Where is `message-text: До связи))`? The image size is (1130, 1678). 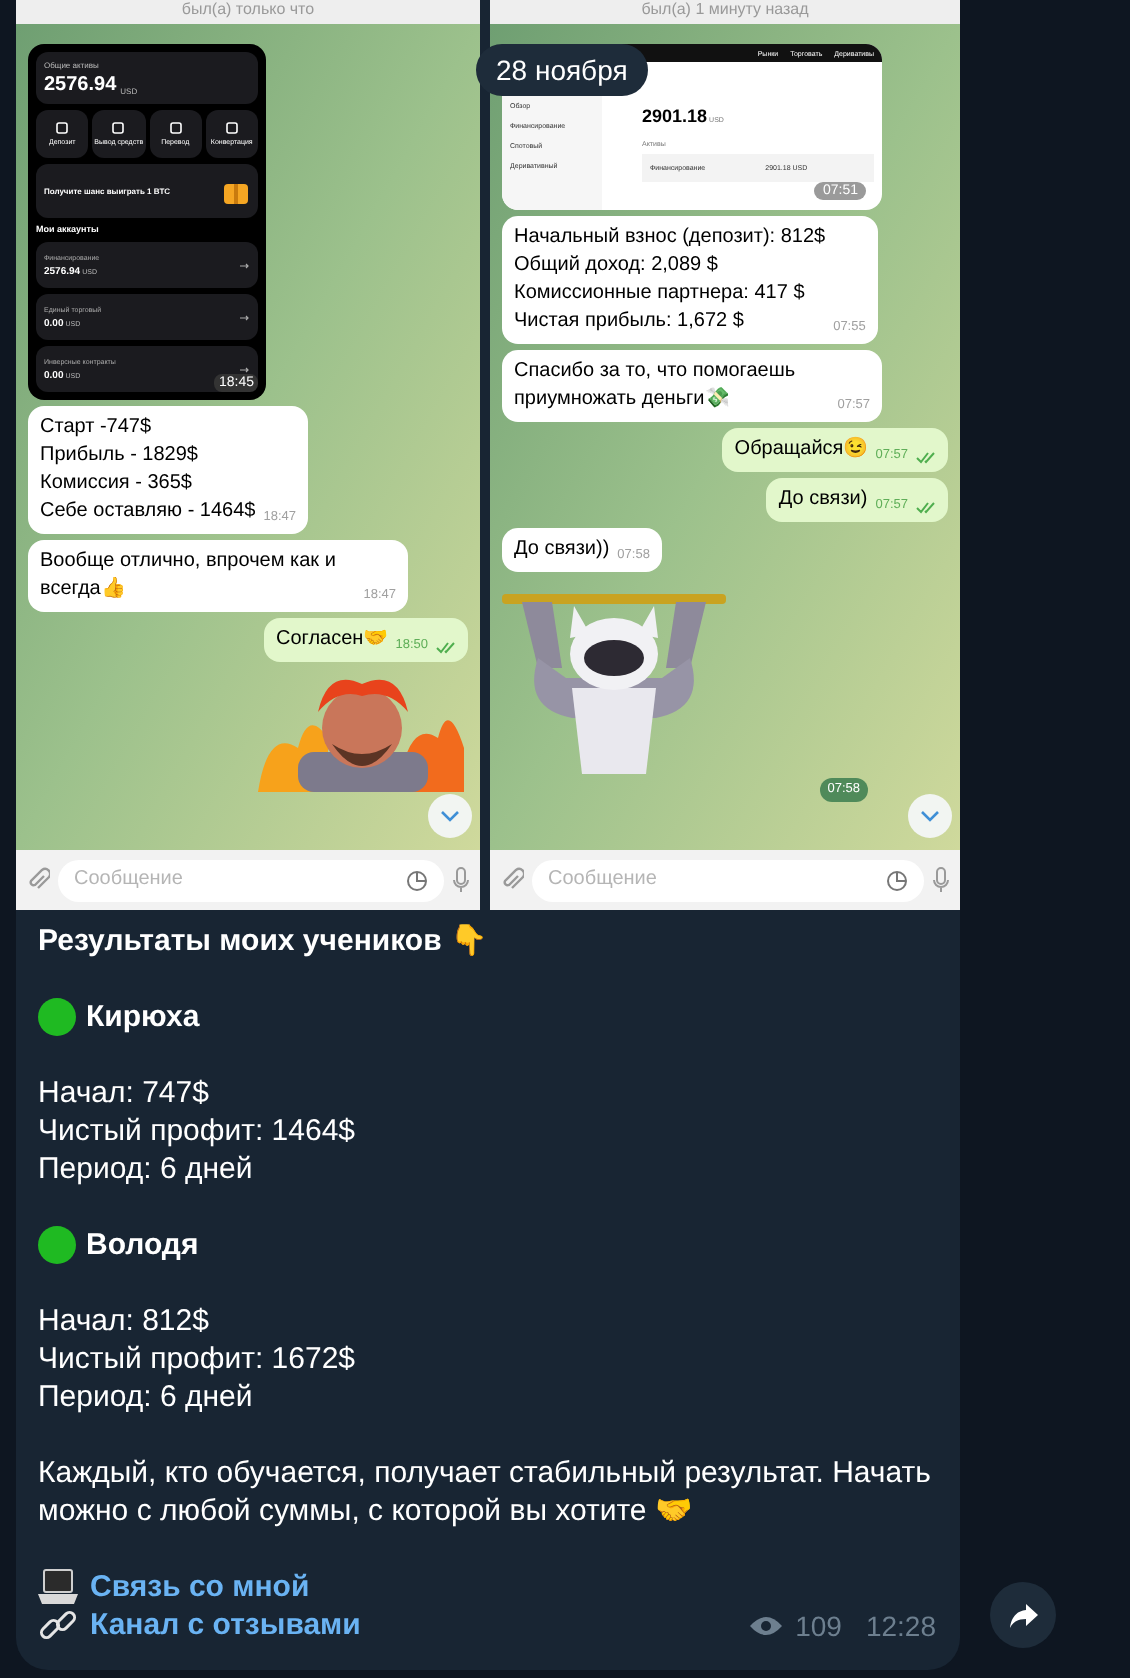 message-text: До связи)) is located at coordinates (562, 550).